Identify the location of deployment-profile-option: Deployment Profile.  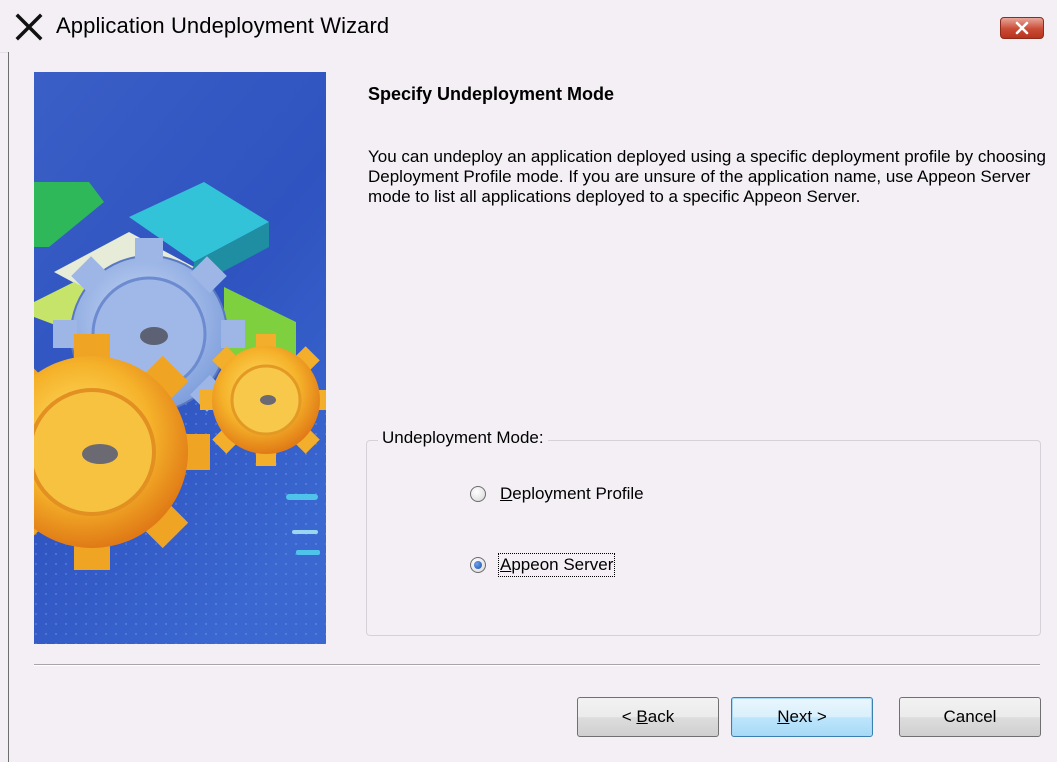
(557, 494).